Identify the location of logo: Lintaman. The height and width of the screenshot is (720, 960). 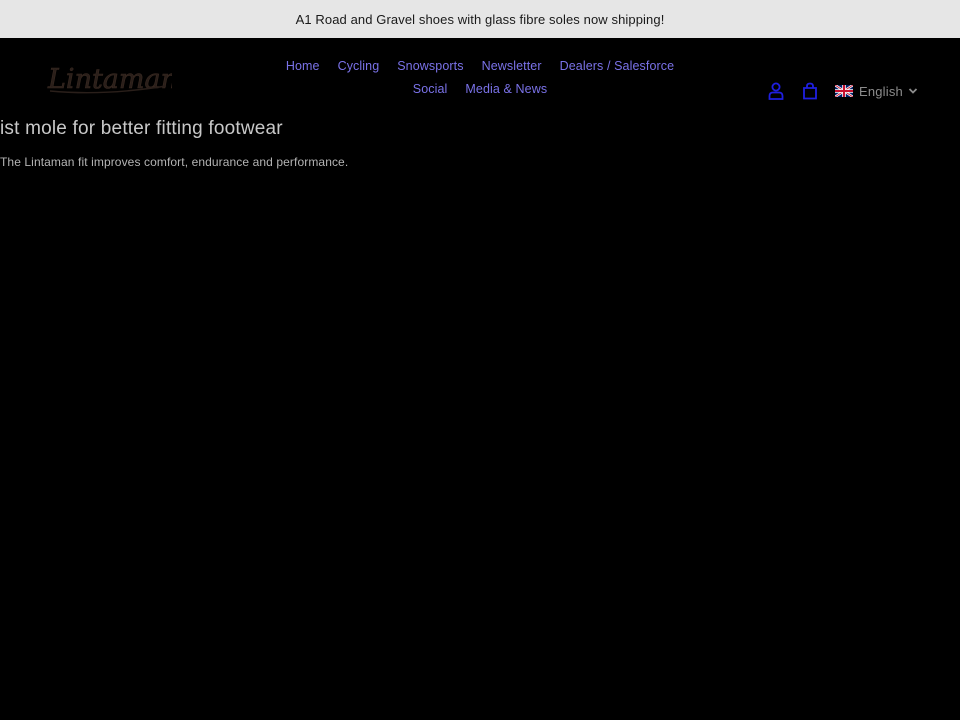
(108, 79).